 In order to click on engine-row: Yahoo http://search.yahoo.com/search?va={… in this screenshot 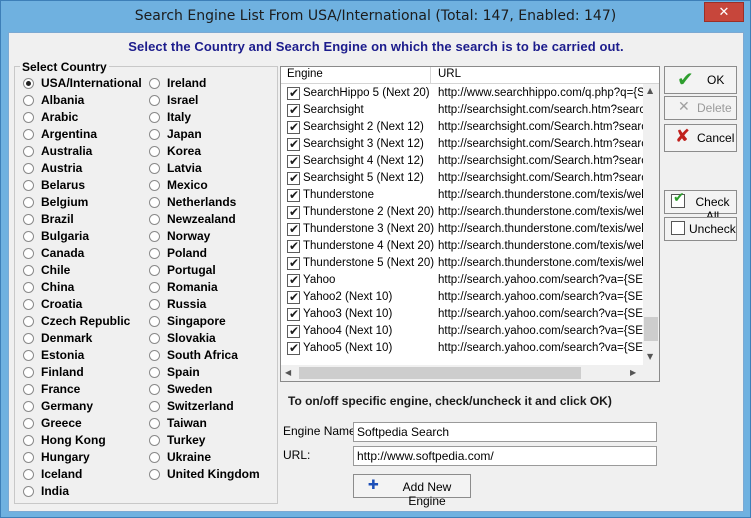, I will do `click(462, 280)`.